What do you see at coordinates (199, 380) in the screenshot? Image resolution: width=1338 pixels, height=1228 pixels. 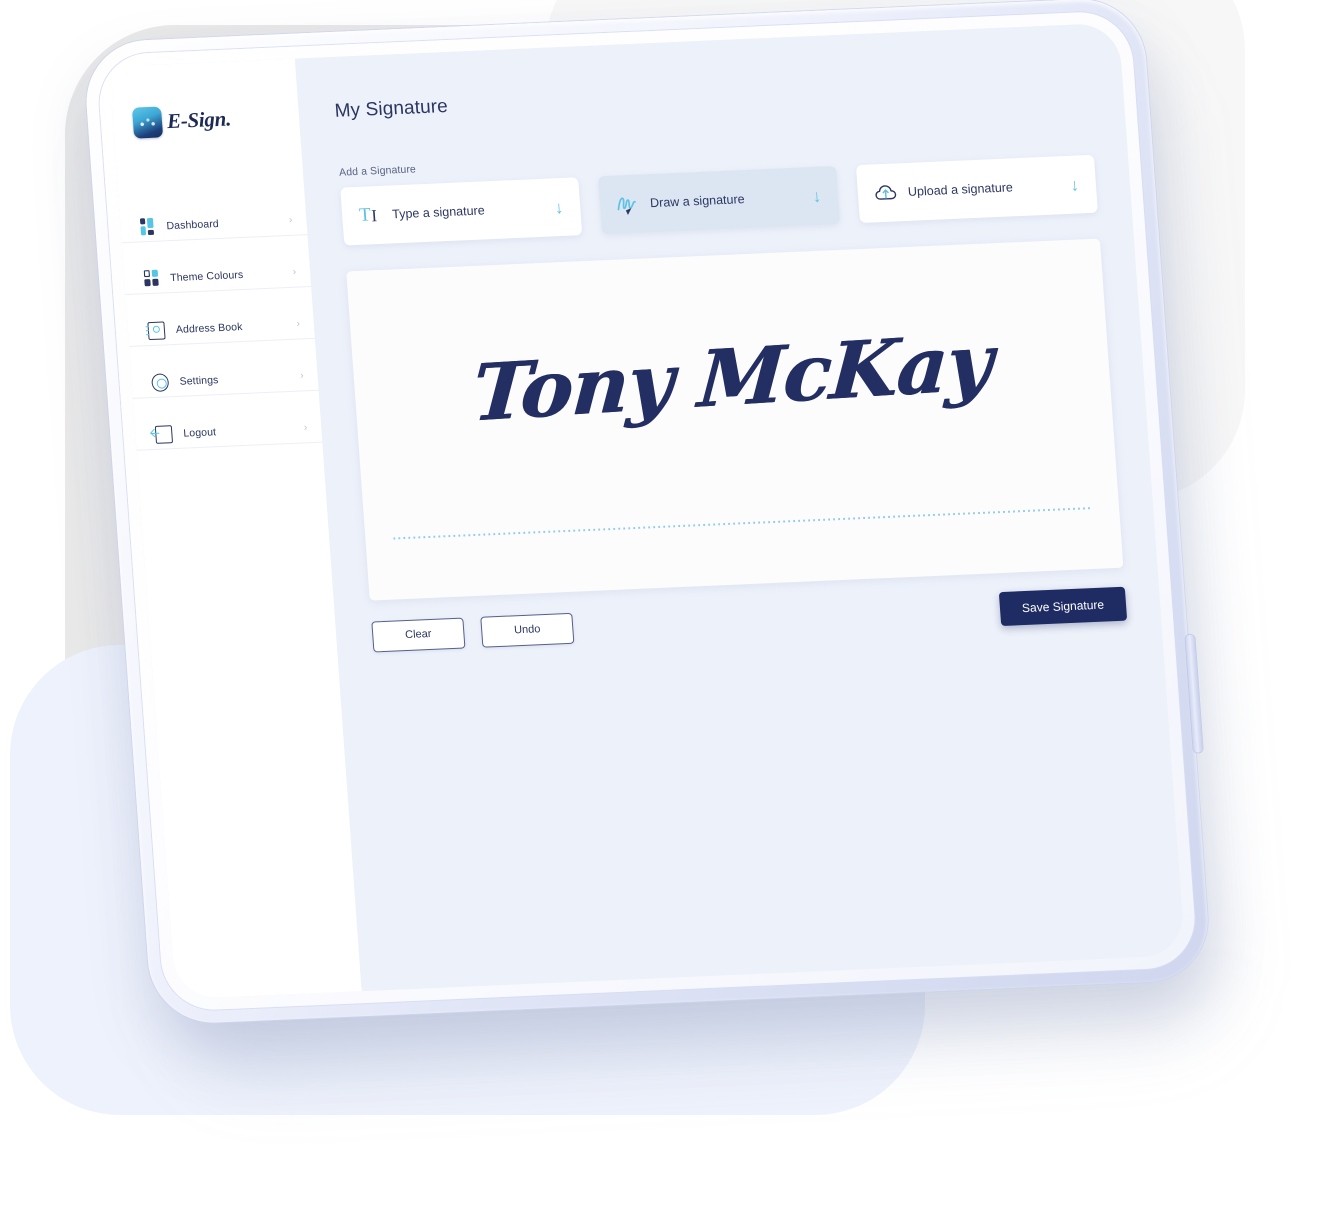 I see `sidebar-item-label: Settings` at bounding box center [199, 380].